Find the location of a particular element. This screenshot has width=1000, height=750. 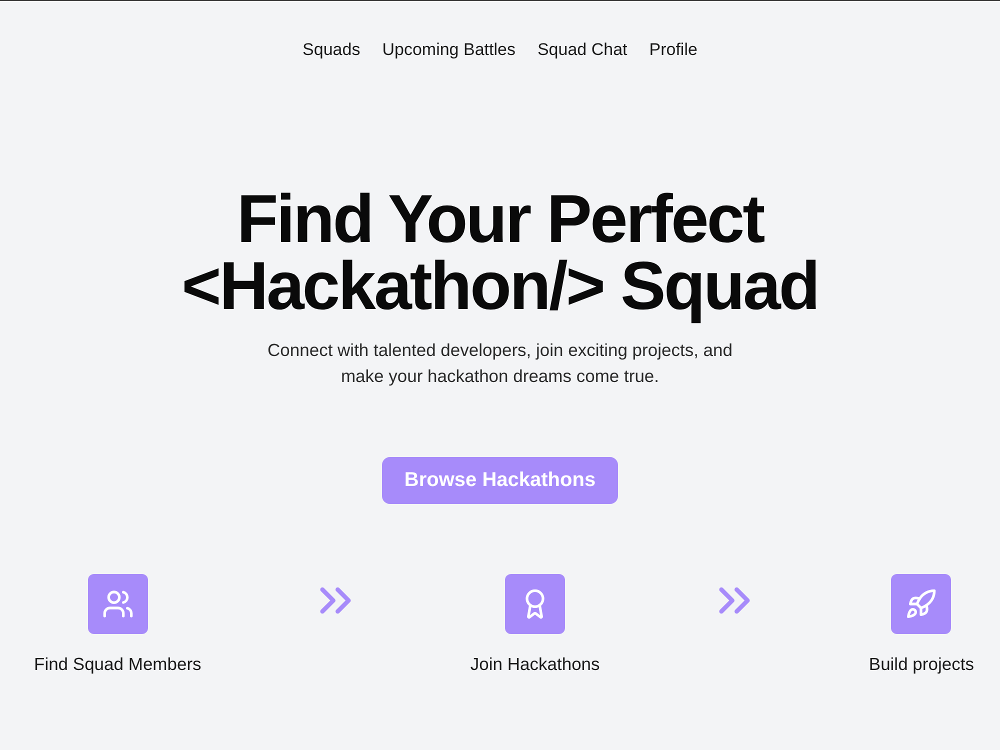

hero-subtitle: Connect with talented developers, join exciting projects, and make your hackathon dreams come true. is located at coordinates (500, 363).